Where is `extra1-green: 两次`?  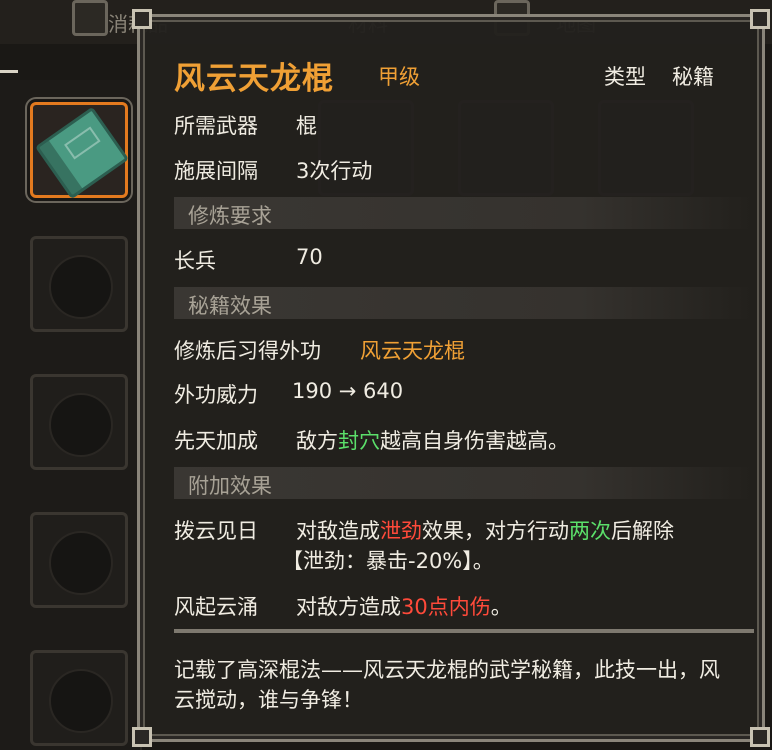
extra1-green: 两次 is located at coordinates (590, 531).